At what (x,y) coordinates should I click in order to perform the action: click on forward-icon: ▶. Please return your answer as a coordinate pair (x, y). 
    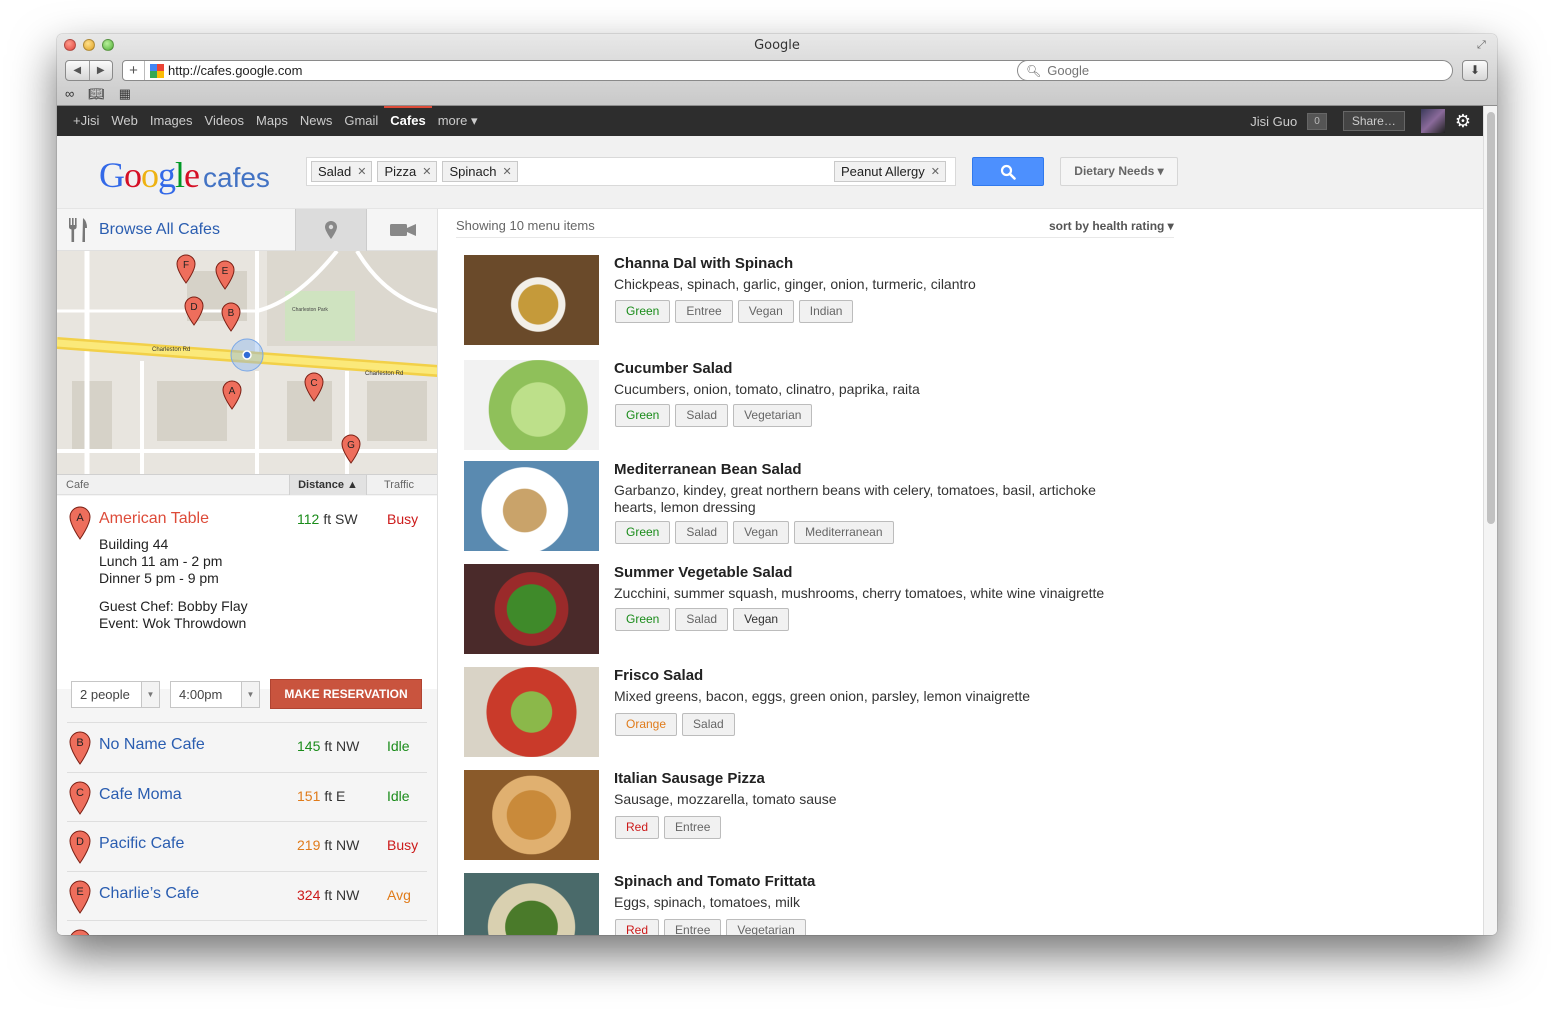
    Looking at the image, I should click on (101, 70).